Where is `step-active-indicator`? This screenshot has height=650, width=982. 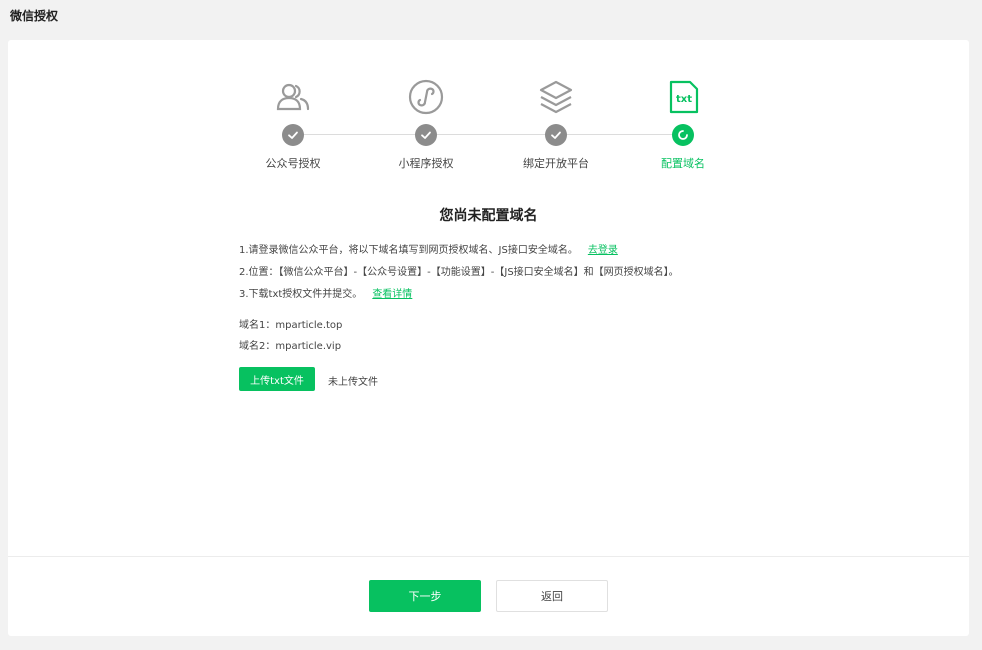
step-active-indicator is located at coordinates (683, 135).